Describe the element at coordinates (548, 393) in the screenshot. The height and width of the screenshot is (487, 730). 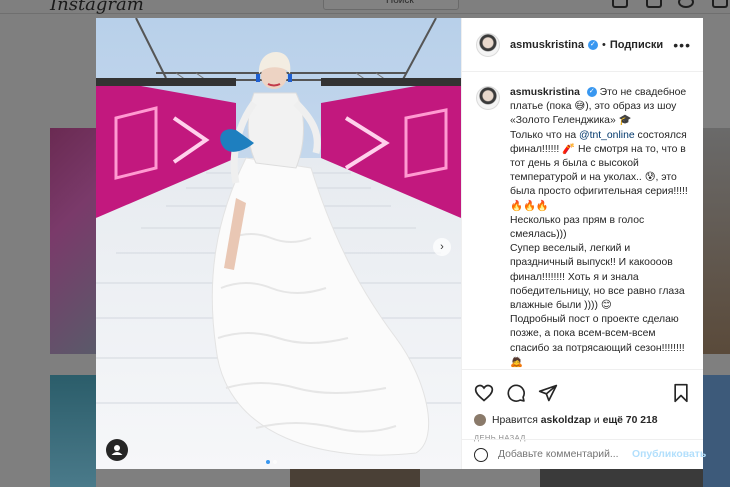
I see `share-icon` at that location.